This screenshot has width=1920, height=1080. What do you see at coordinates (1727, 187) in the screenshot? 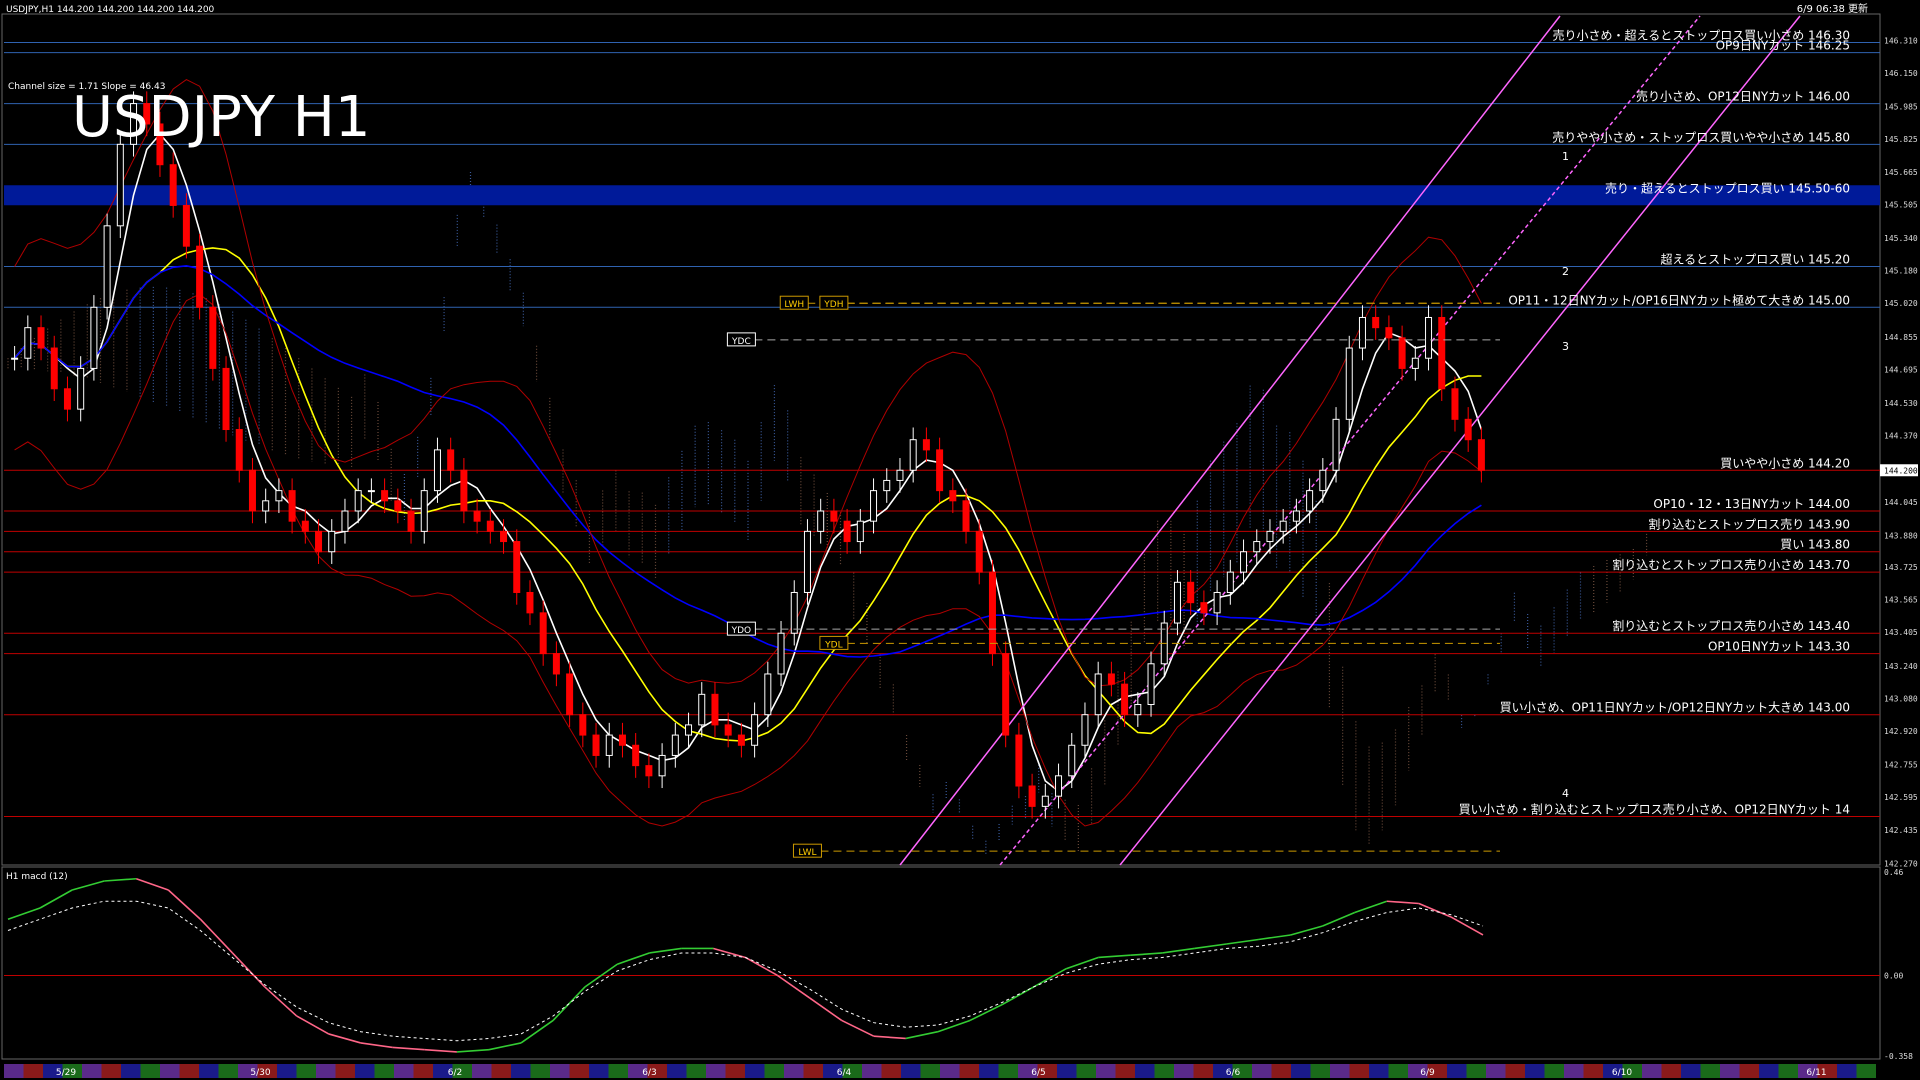
I see `level-label: 売り・超えるとストップロス買い 145.50-60` at bounding box center [1727, 187].